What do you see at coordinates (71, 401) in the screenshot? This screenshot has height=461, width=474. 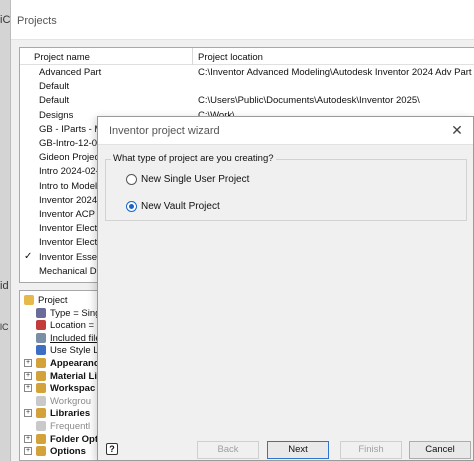 I see `tree-item-label: Workgrou` at bounding box center [71, 401].